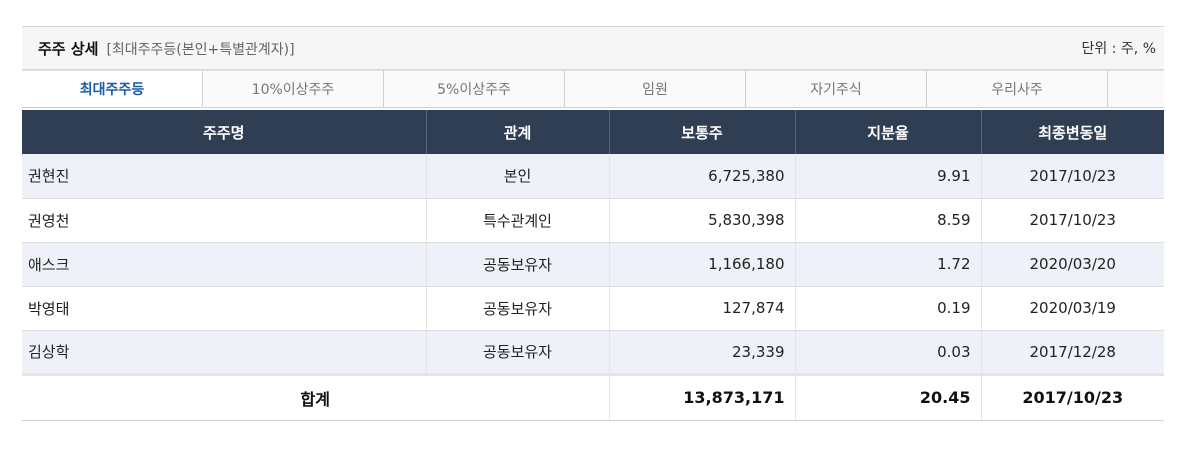  I want to click on header-left: 주주 상세 [최대주주등(본인+특별관계자)], so click(166, 48).